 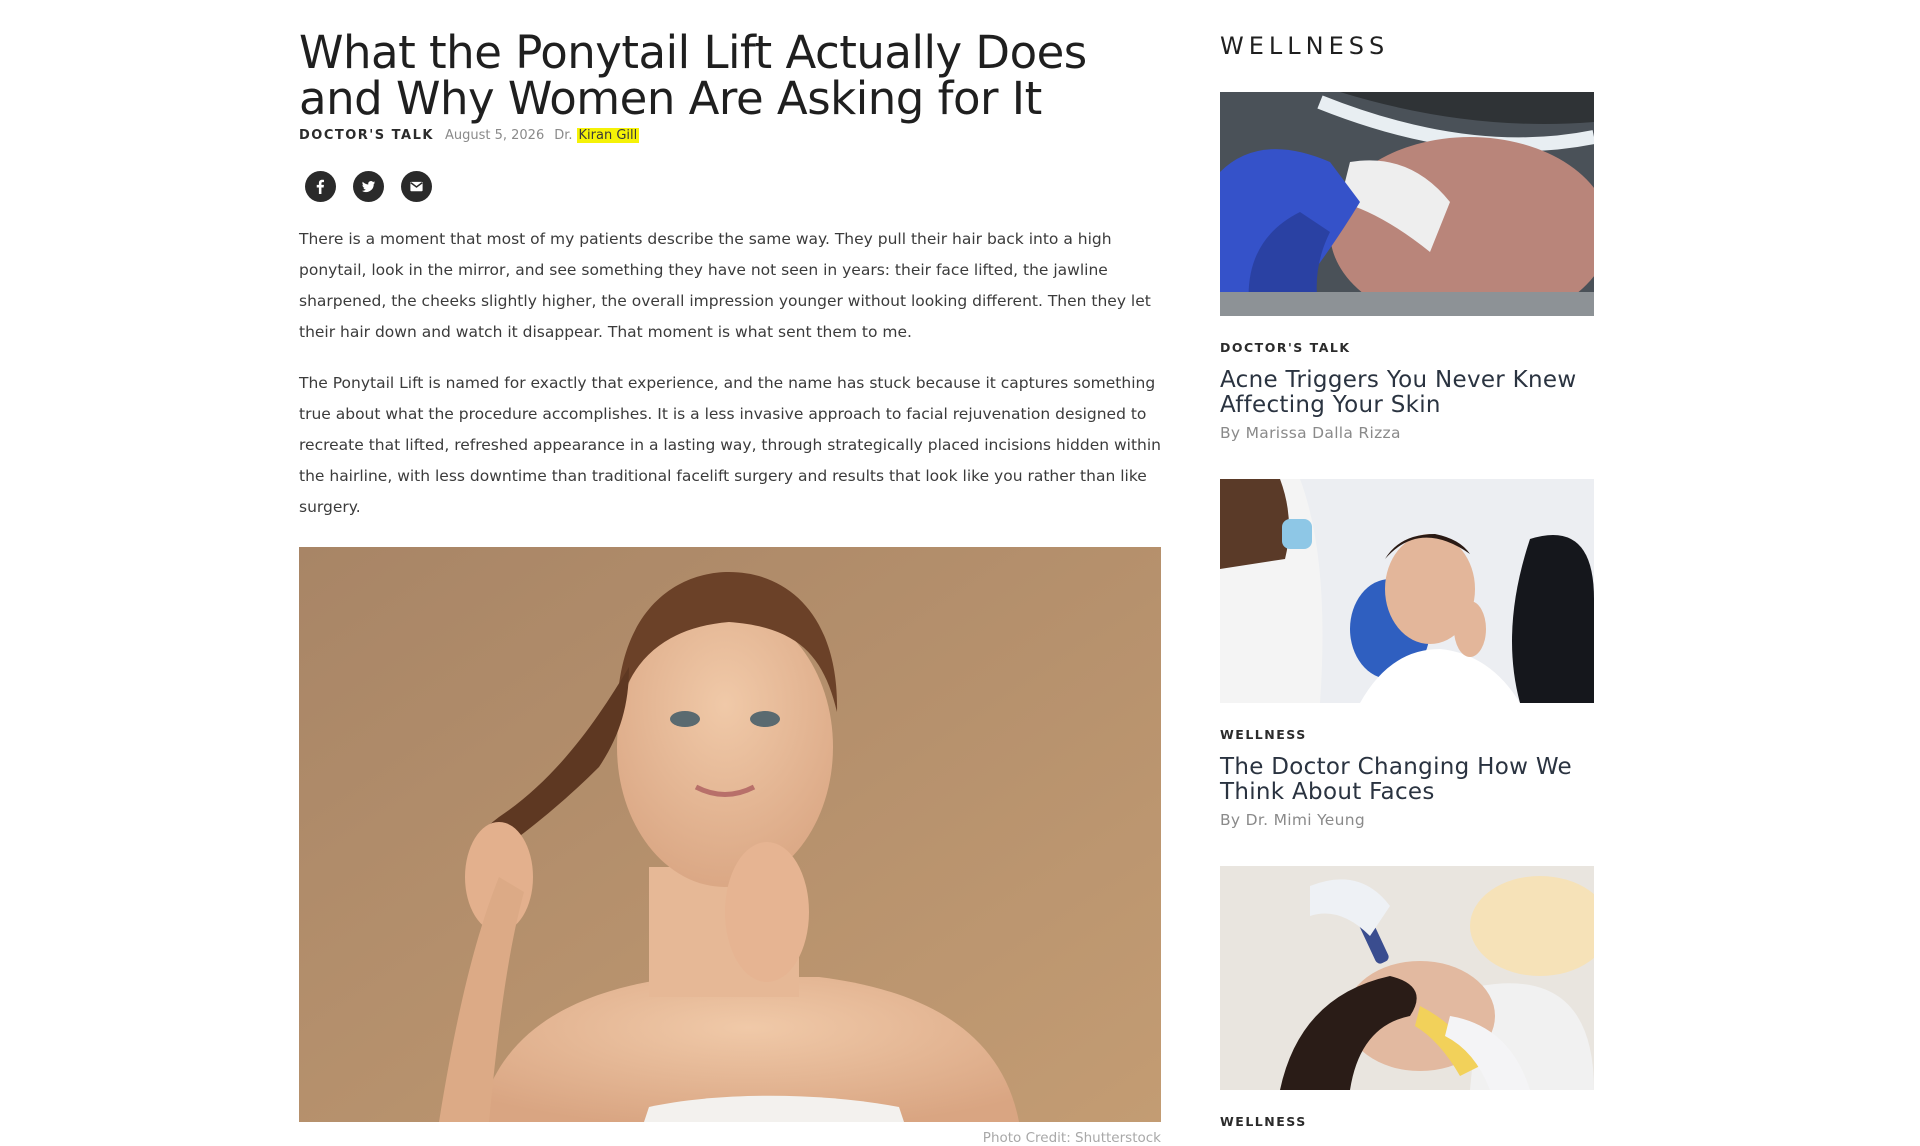 I want to click on sidebar-heading: WELLNESS, so click(x=1407, y=46).